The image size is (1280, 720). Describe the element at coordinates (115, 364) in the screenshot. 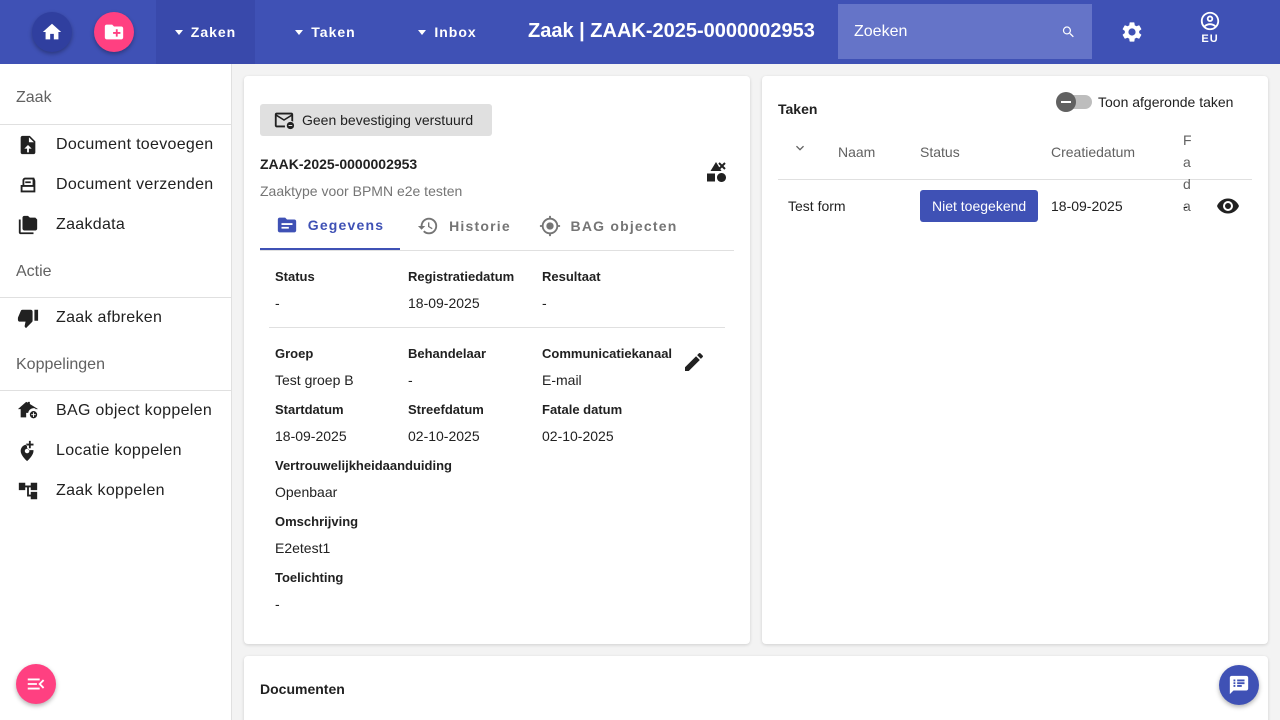

I see `sidebar-heading-koppelingen: Koppelingen` at that location.